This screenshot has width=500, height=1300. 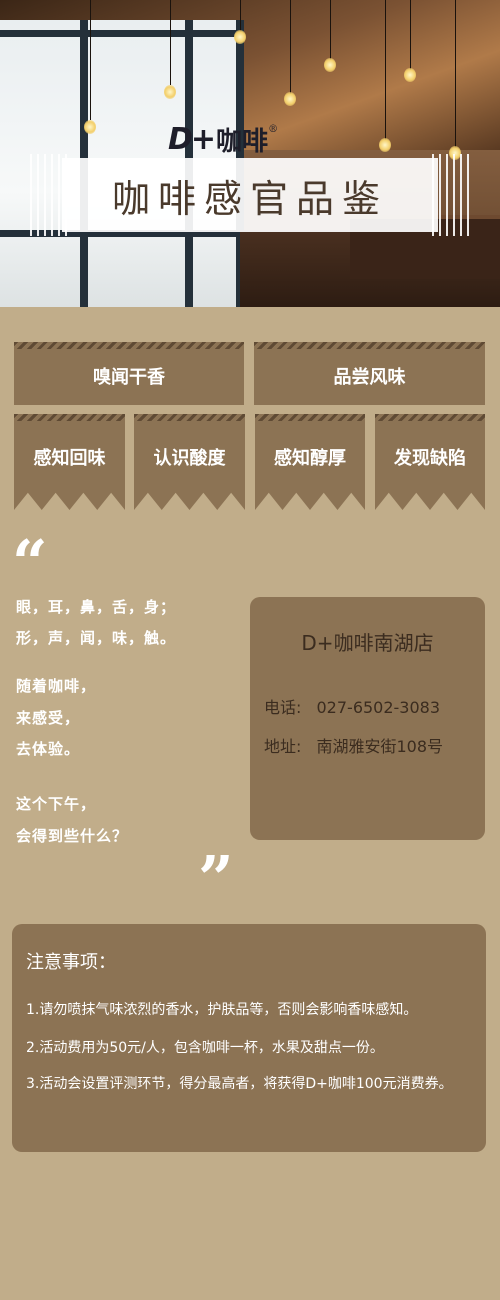 I want to click on poem-line: 会得到些什么？, so click(x=72, y=836).